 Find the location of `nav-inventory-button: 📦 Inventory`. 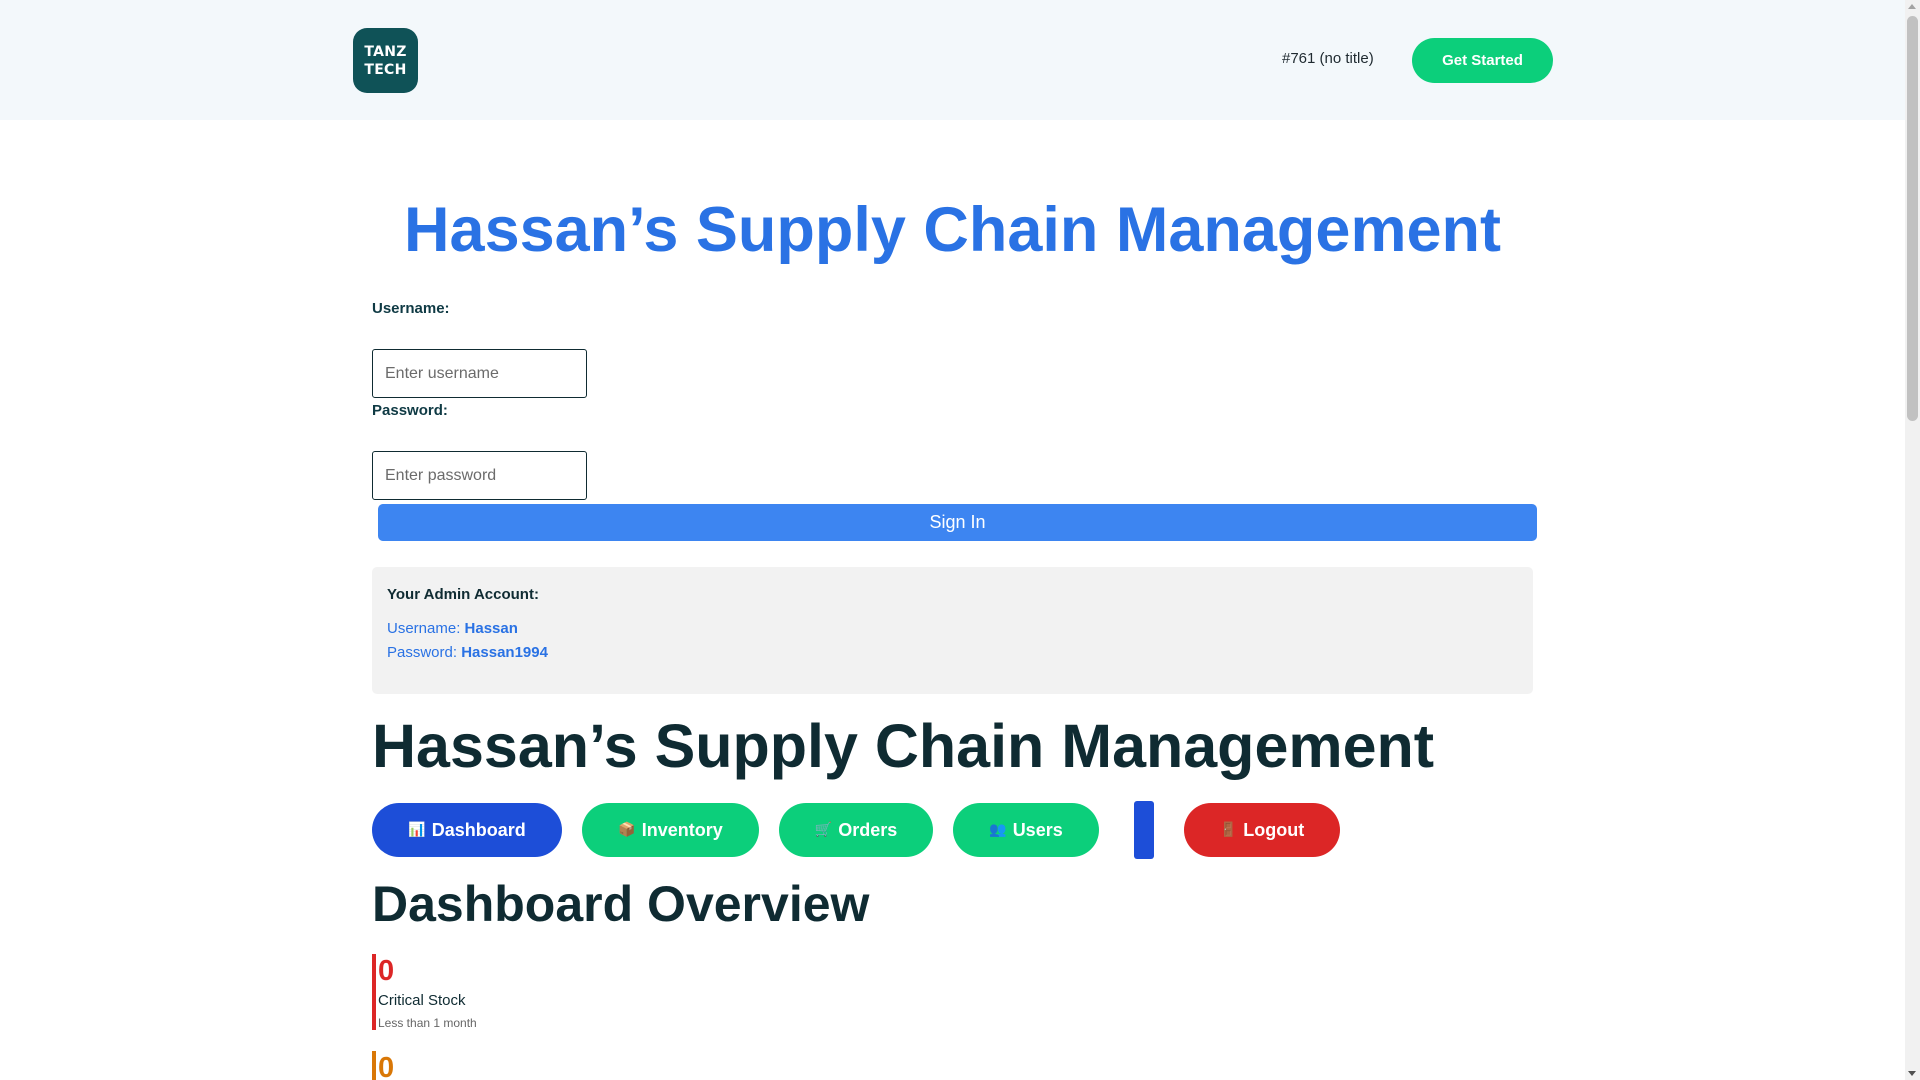

nav-inventory-button: 📦 Inventory is located at coordinates (670, 830).